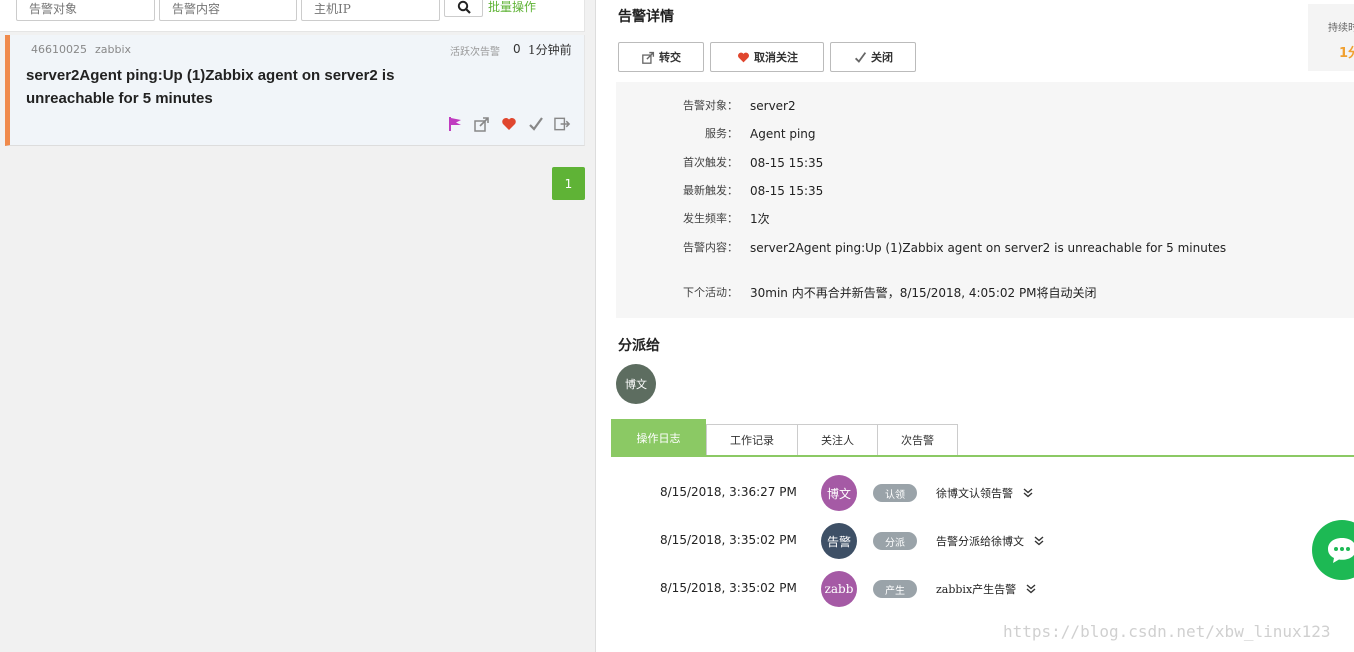 The width and height of the screenshot is (1354, 652). What do you see at coordinates (882, 57) in the screenshot?
I see `close-button-label: 关闭` at bounding box center [882, 57].